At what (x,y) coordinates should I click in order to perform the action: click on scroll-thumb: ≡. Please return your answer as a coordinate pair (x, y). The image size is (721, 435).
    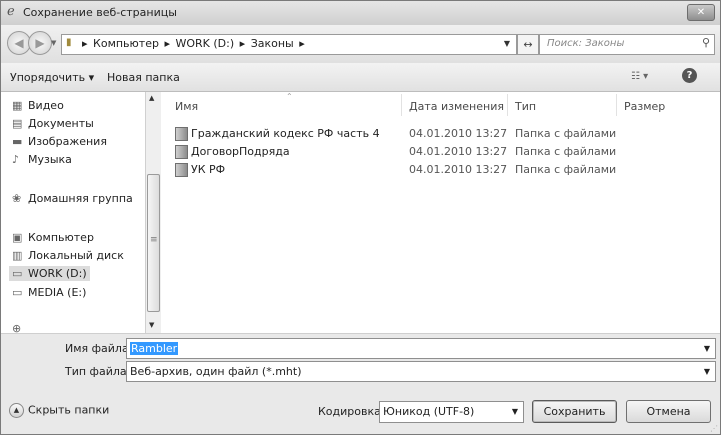
    Looking at the image, I should click on (153, 243).